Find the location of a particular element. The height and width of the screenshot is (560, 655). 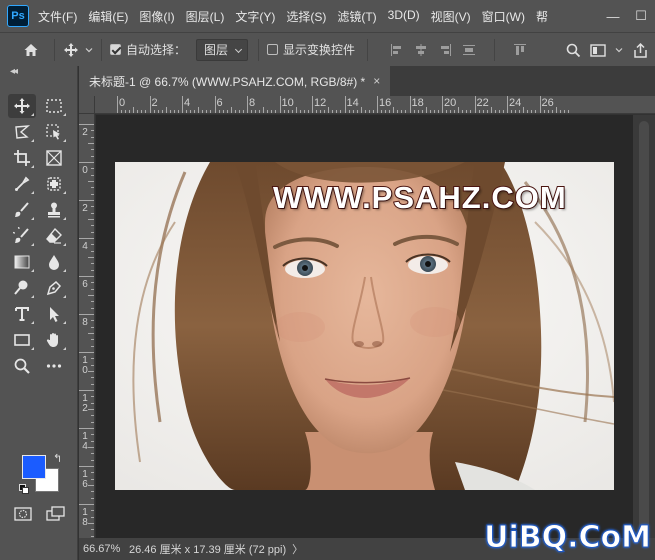

gradient-icon is located at coordinates (22, 262).